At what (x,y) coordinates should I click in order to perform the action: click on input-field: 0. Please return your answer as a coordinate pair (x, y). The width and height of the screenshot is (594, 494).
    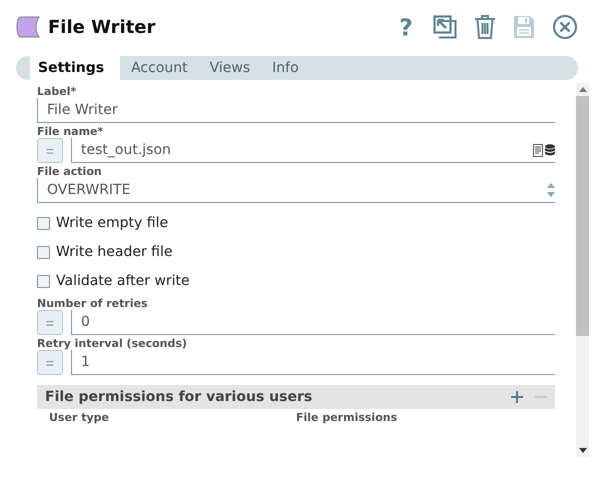
    Looking at the image, I should click on (313, 322).